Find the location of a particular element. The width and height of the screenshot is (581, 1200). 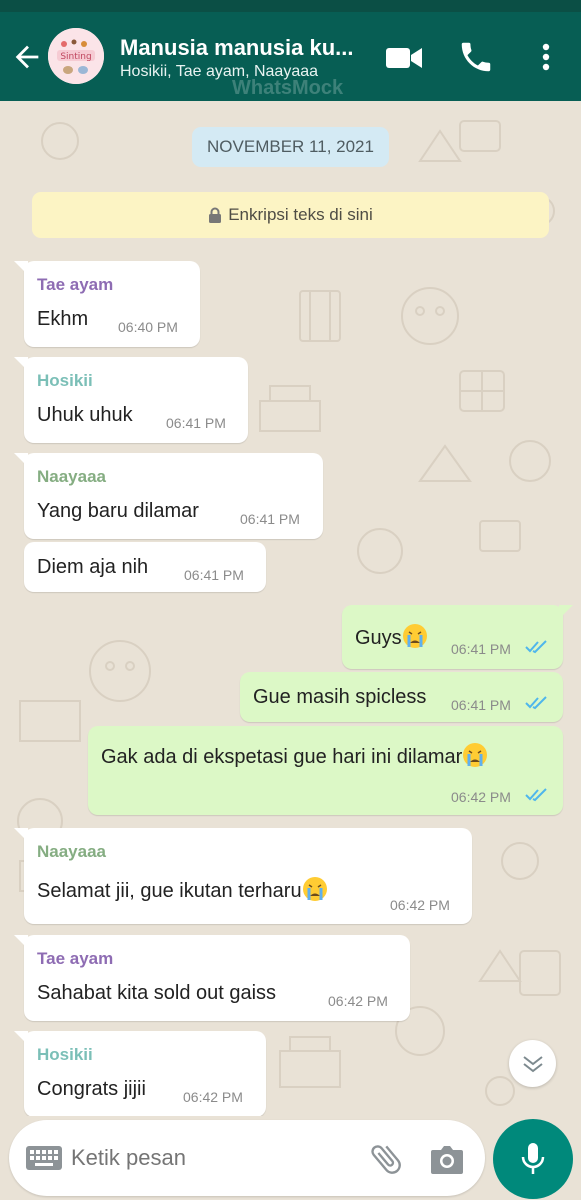

group-avatar: Sinting is located at coordinates (76, 56).